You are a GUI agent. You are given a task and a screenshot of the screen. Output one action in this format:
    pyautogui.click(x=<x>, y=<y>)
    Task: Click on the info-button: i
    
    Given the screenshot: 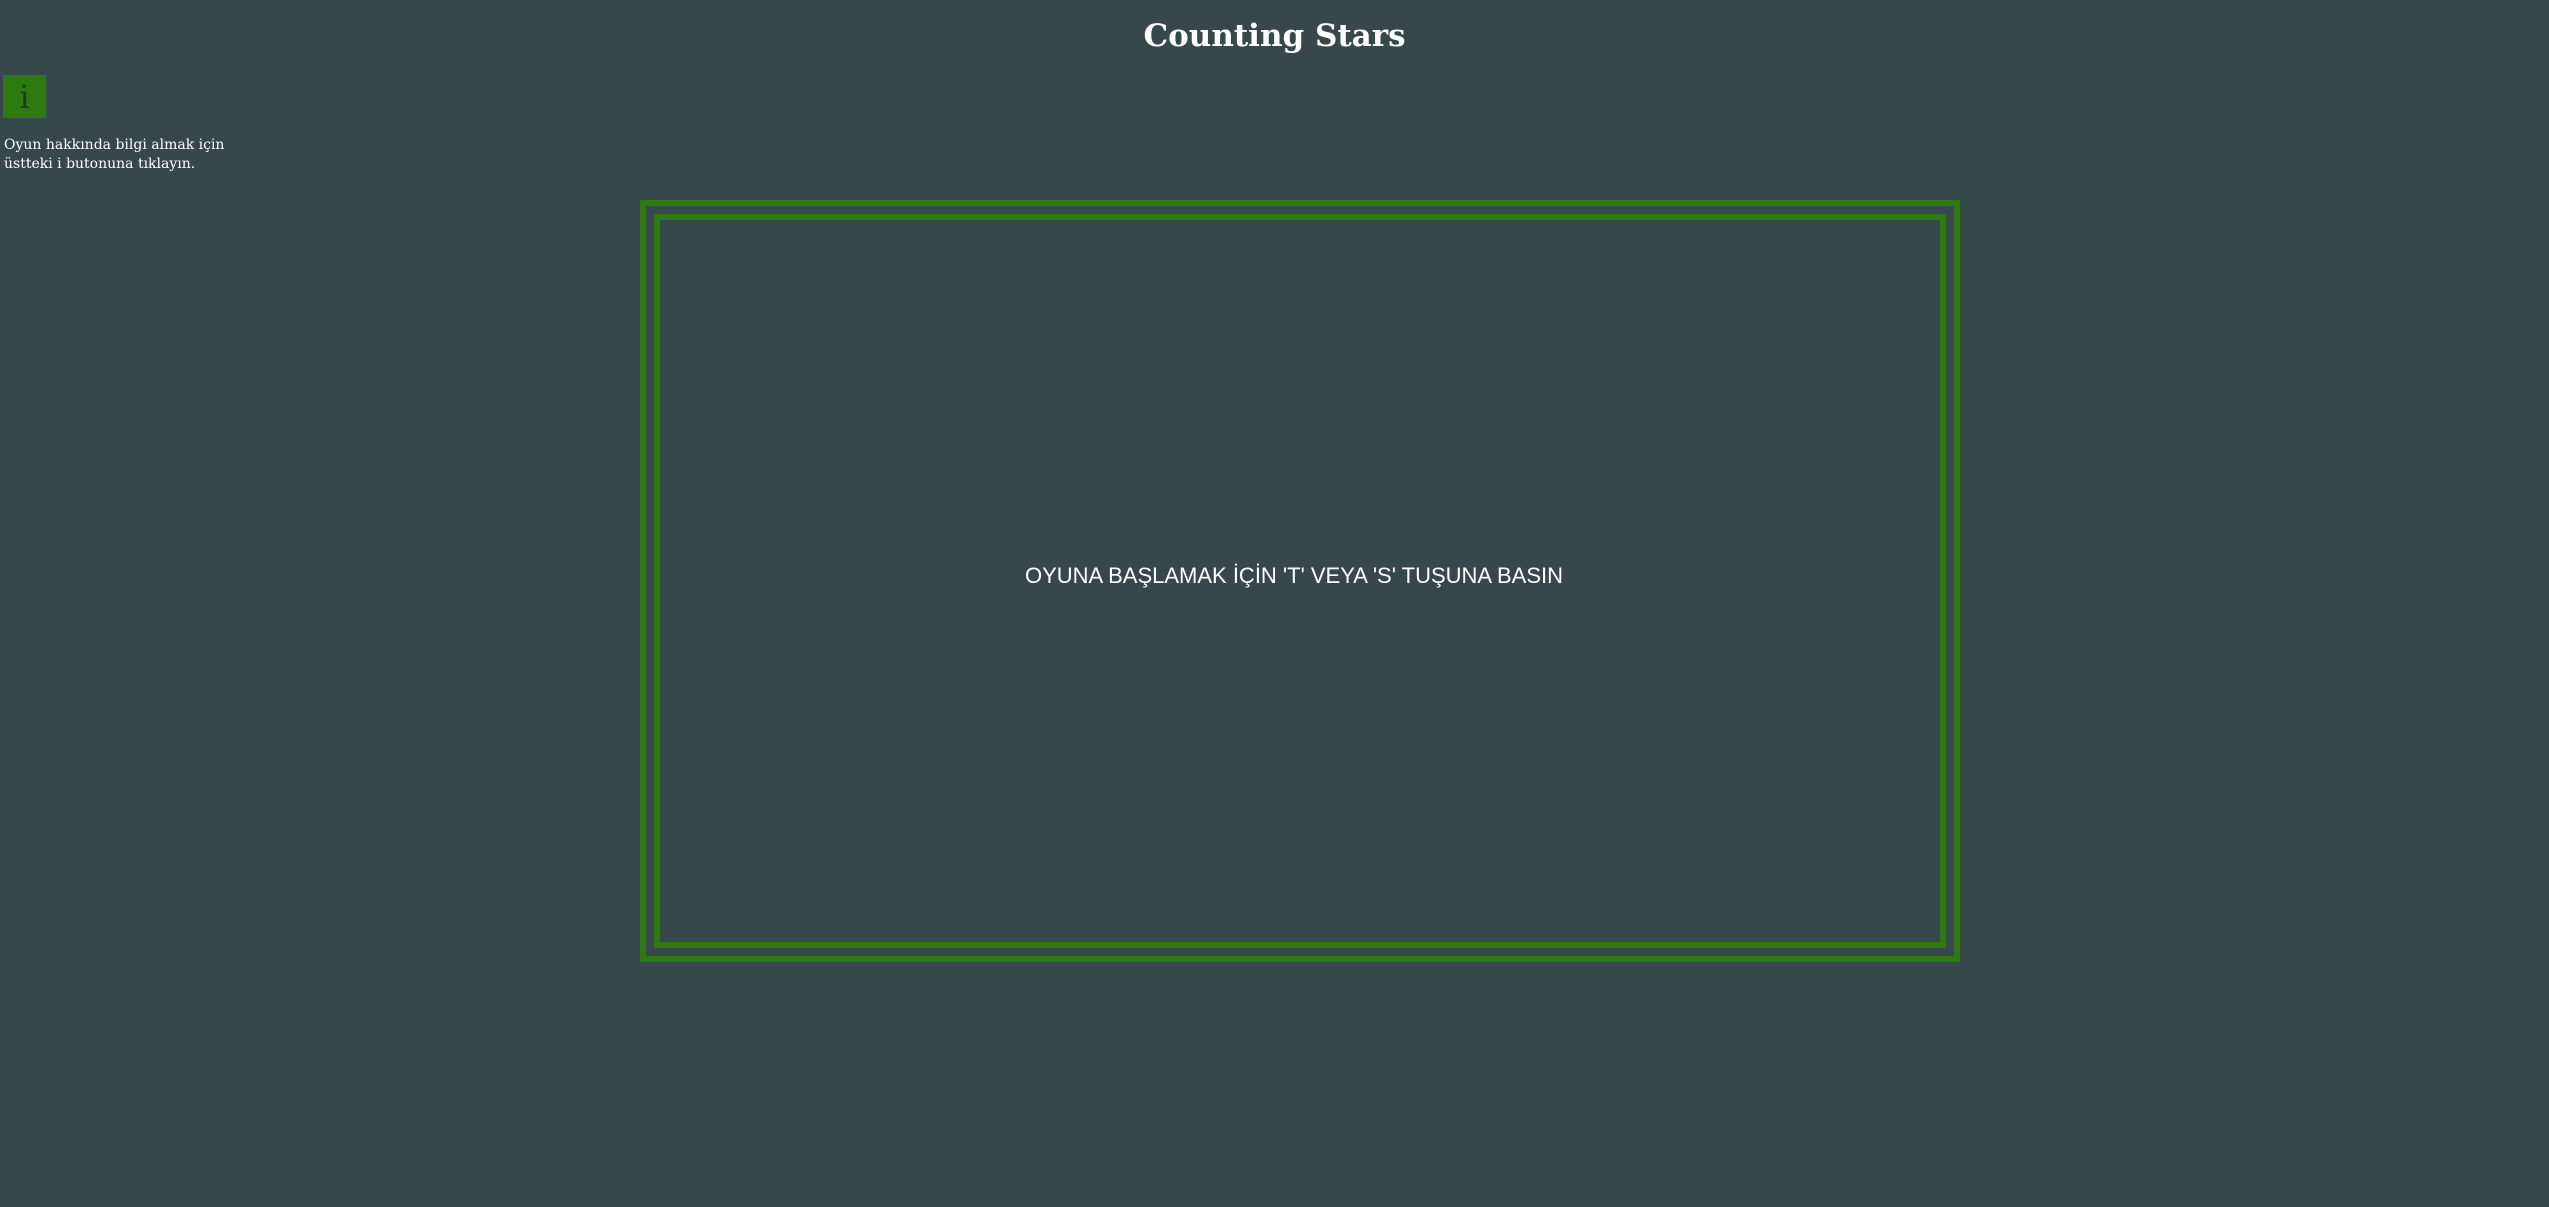 What is the action you would take?
    pyautogui.click(x=24, y=96)
    